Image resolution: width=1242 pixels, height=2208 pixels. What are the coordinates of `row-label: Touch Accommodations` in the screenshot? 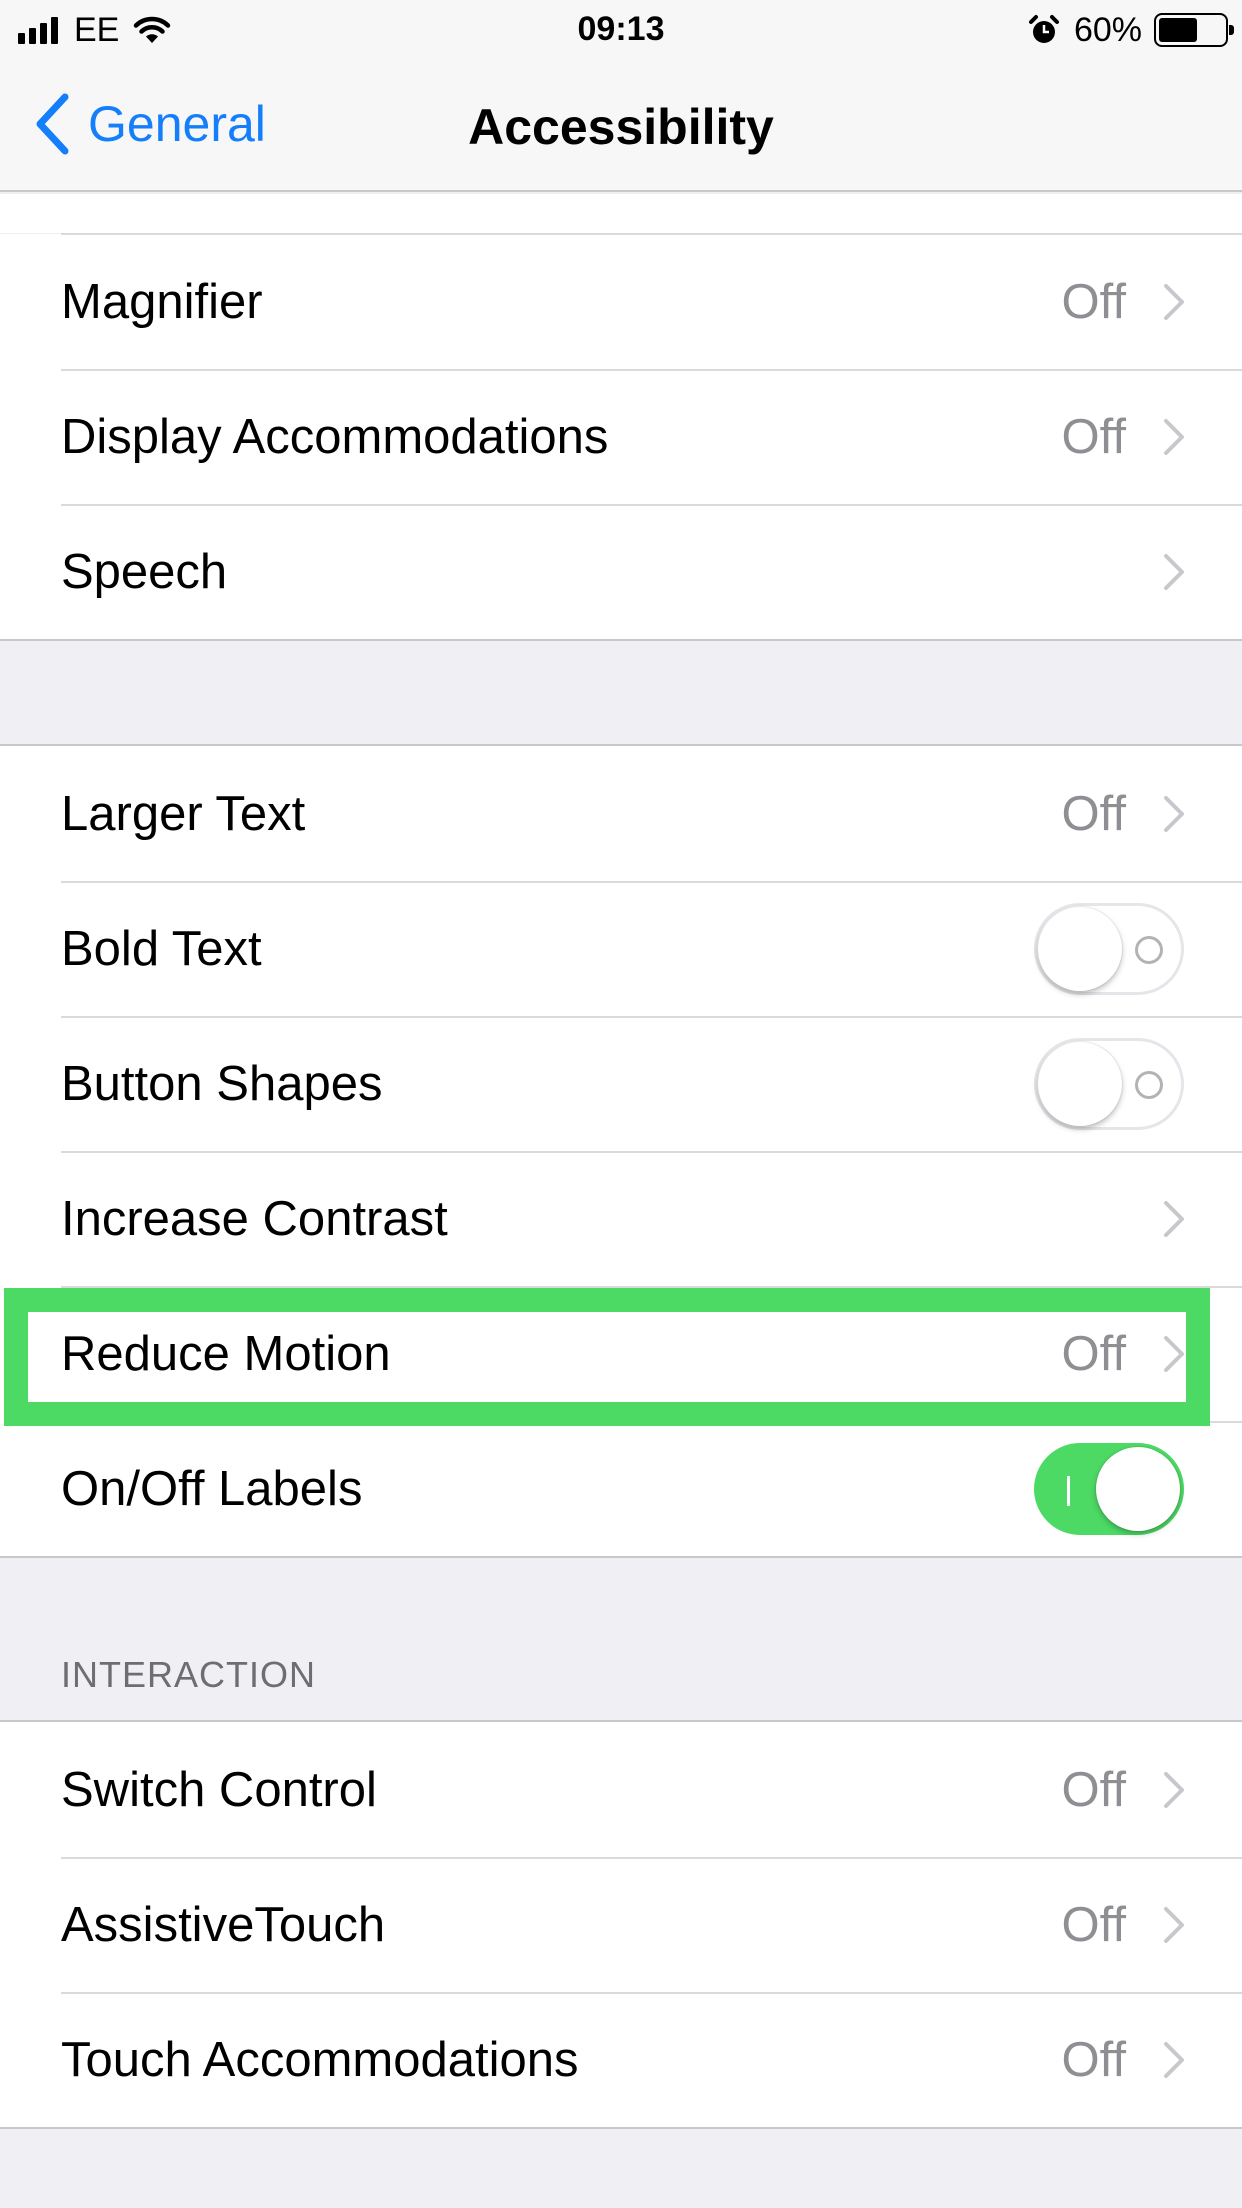 It's located at (320, 2059).